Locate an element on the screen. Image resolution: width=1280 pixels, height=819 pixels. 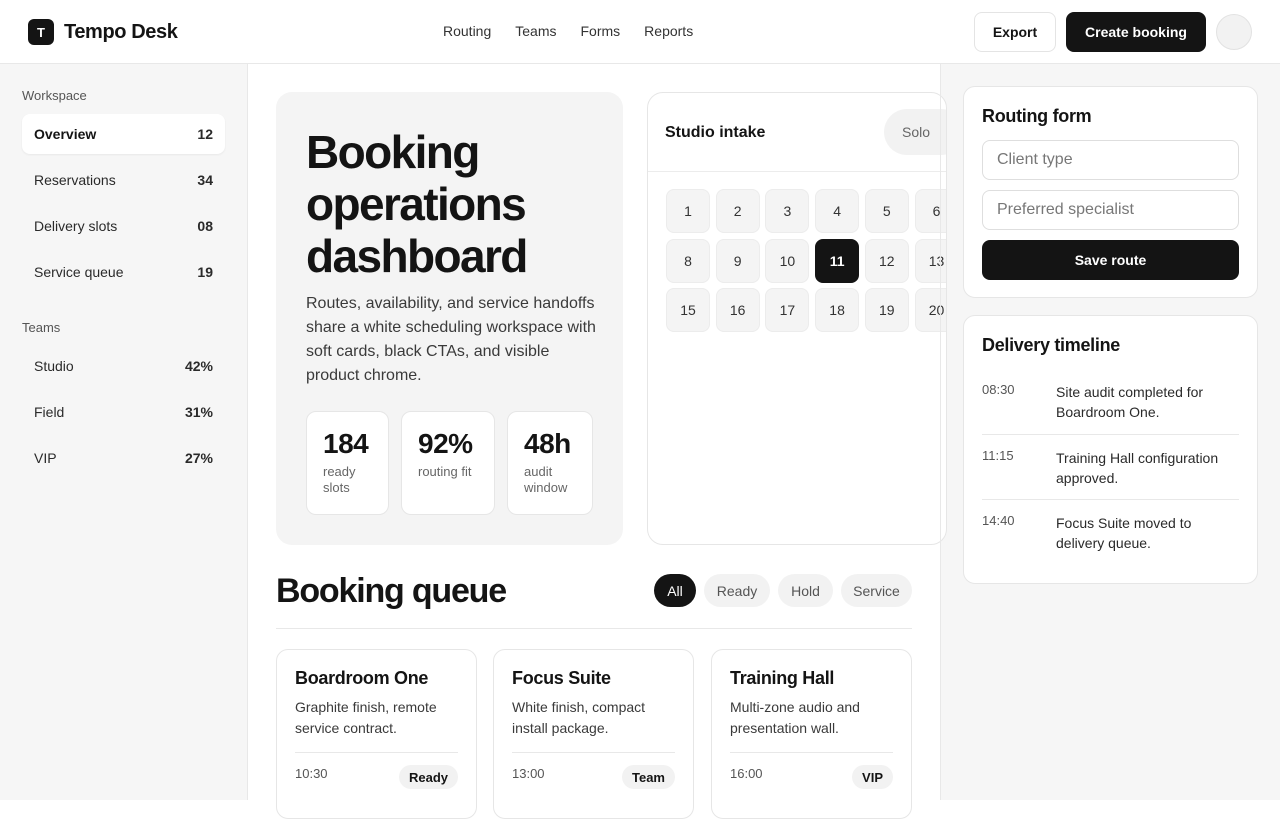
calendar-day: 9 is located at coordinates (737, 260).